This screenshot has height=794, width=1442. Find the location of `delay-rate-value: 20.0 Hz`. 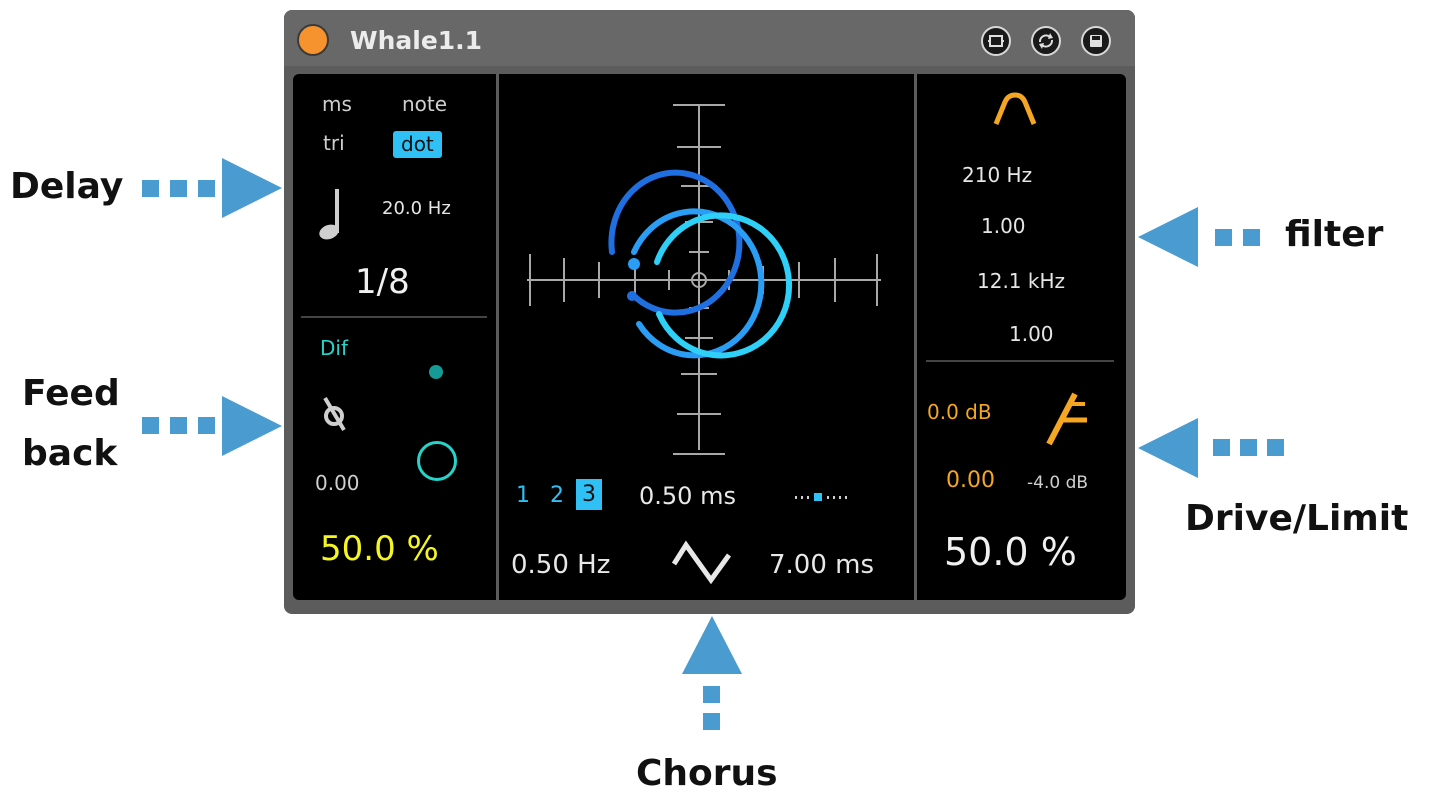

delay-rate-value: 20.0 Hz is located at coordinates (416, 208).